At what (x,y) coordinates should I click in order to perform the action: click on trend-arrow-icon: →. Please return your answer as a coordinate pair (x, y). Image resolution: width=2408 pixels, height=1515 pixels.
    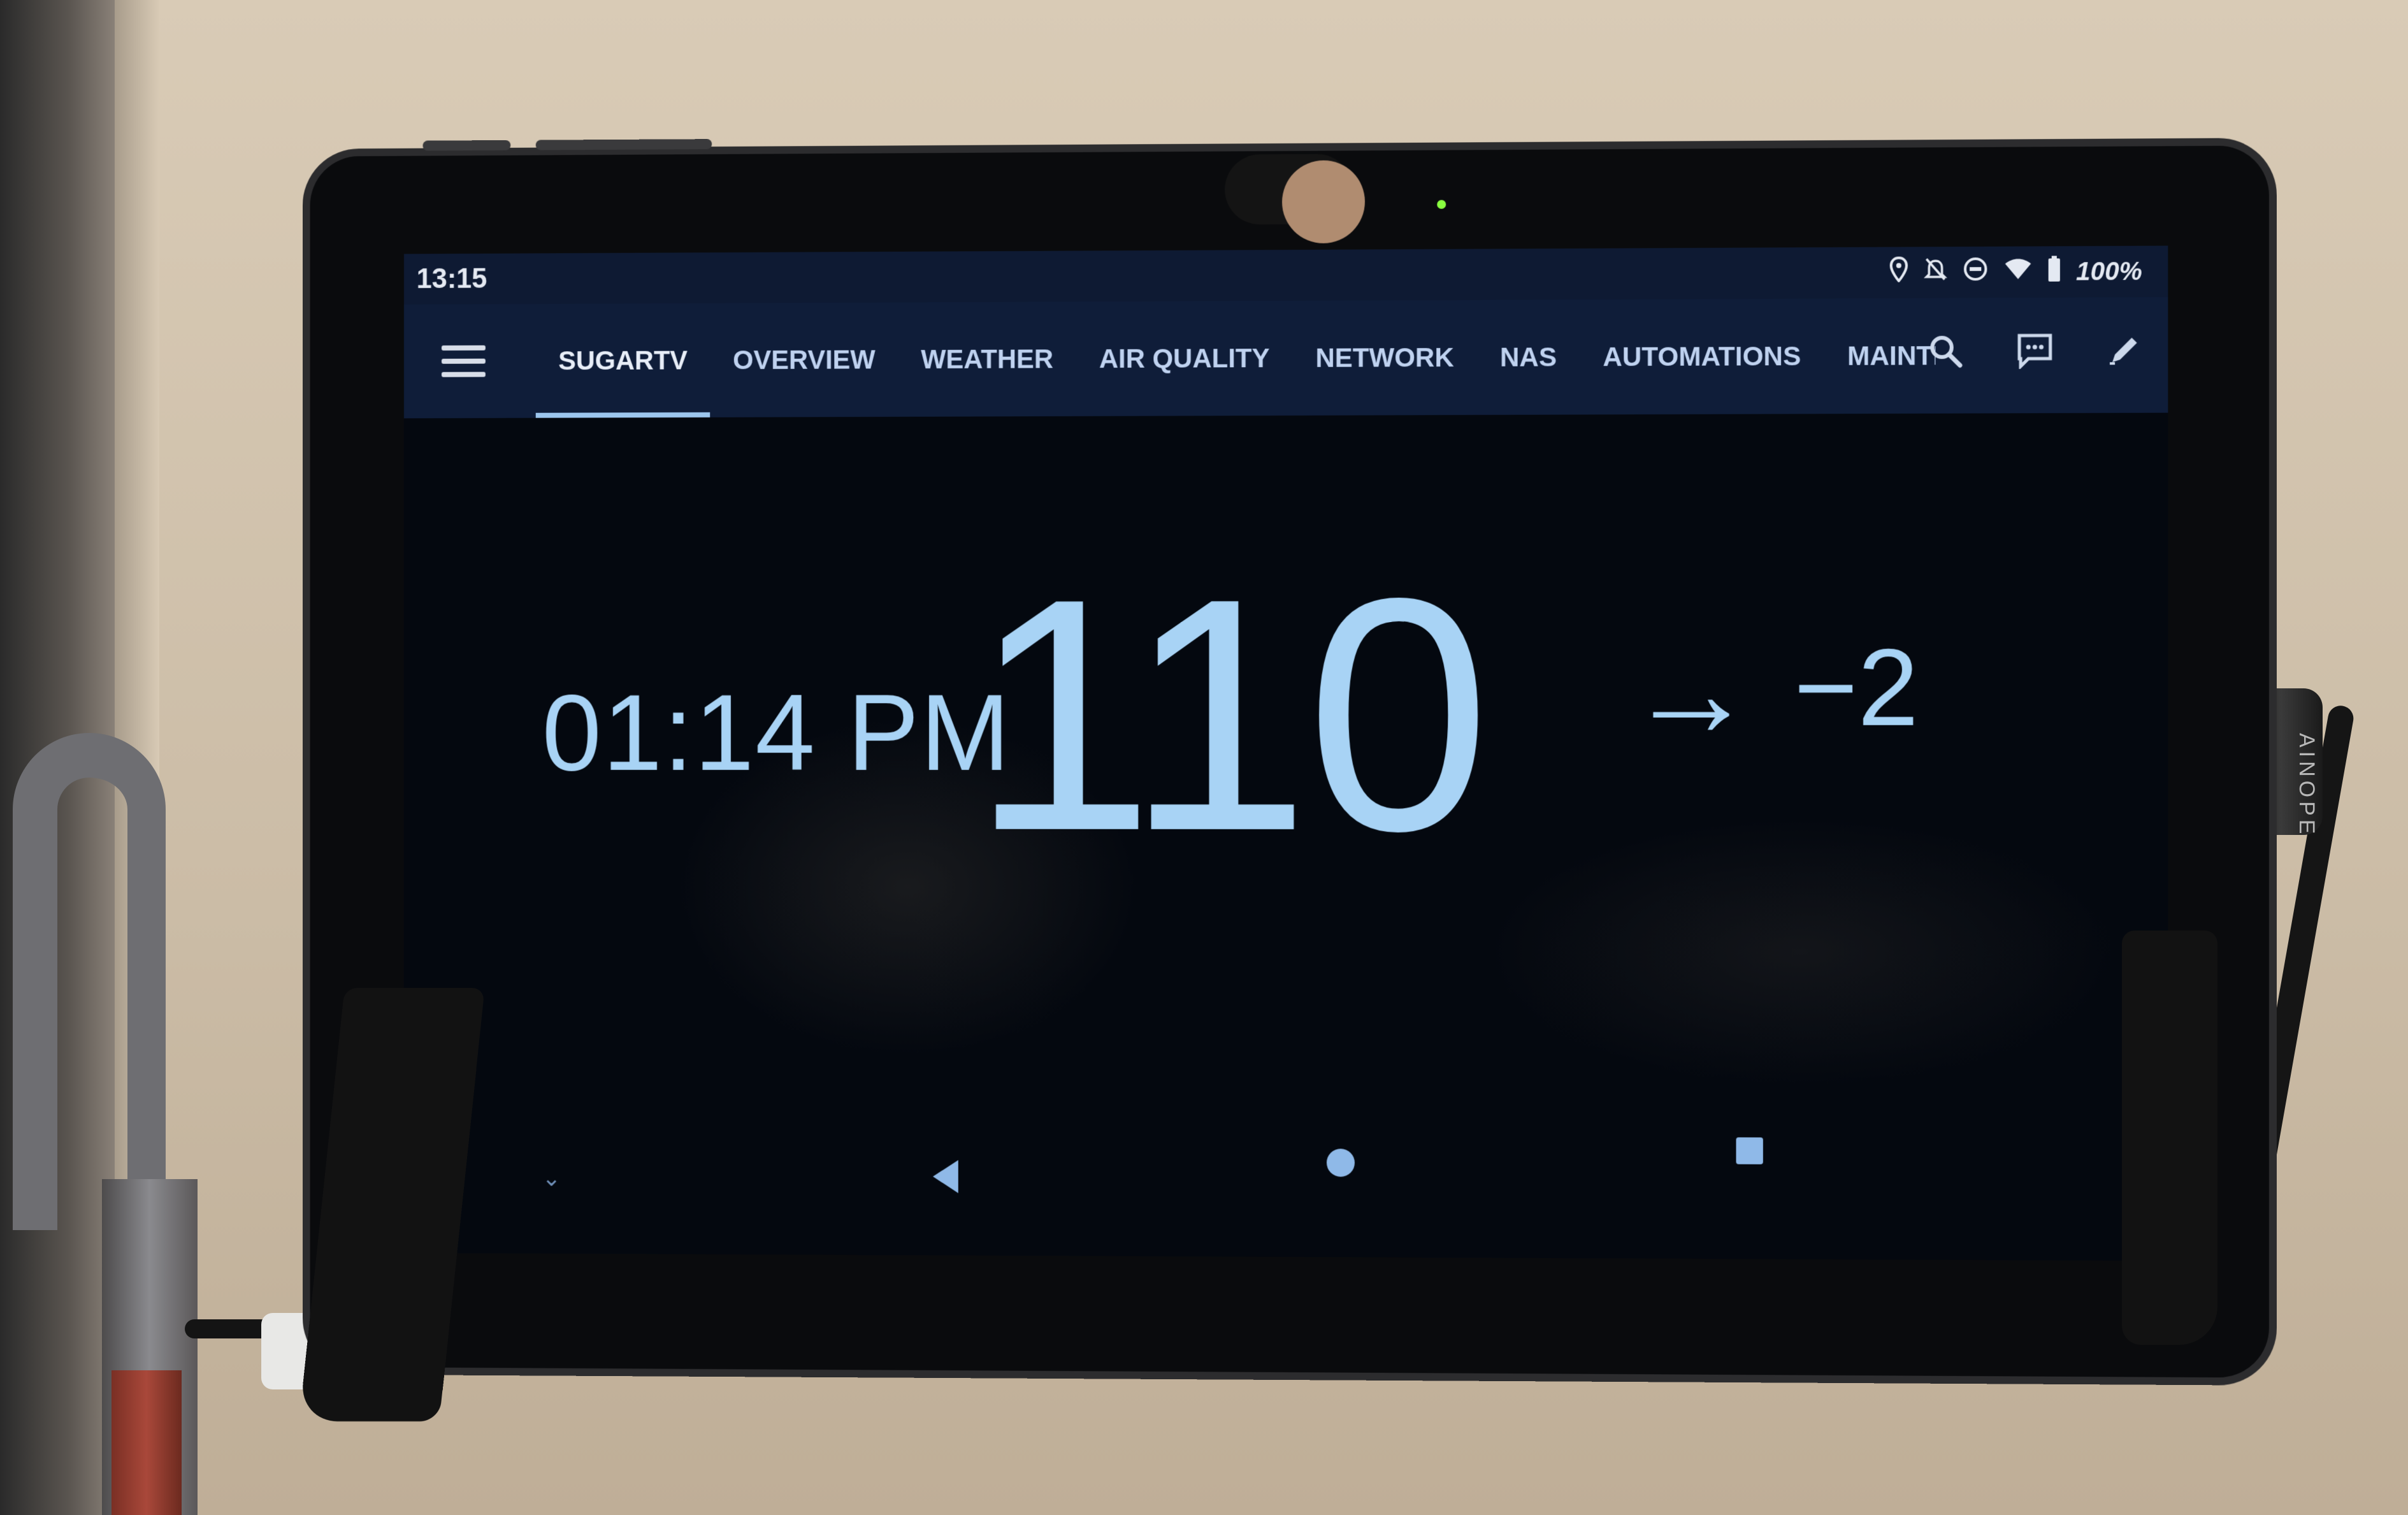
    Looking at the image, I should click on (1691, 692).